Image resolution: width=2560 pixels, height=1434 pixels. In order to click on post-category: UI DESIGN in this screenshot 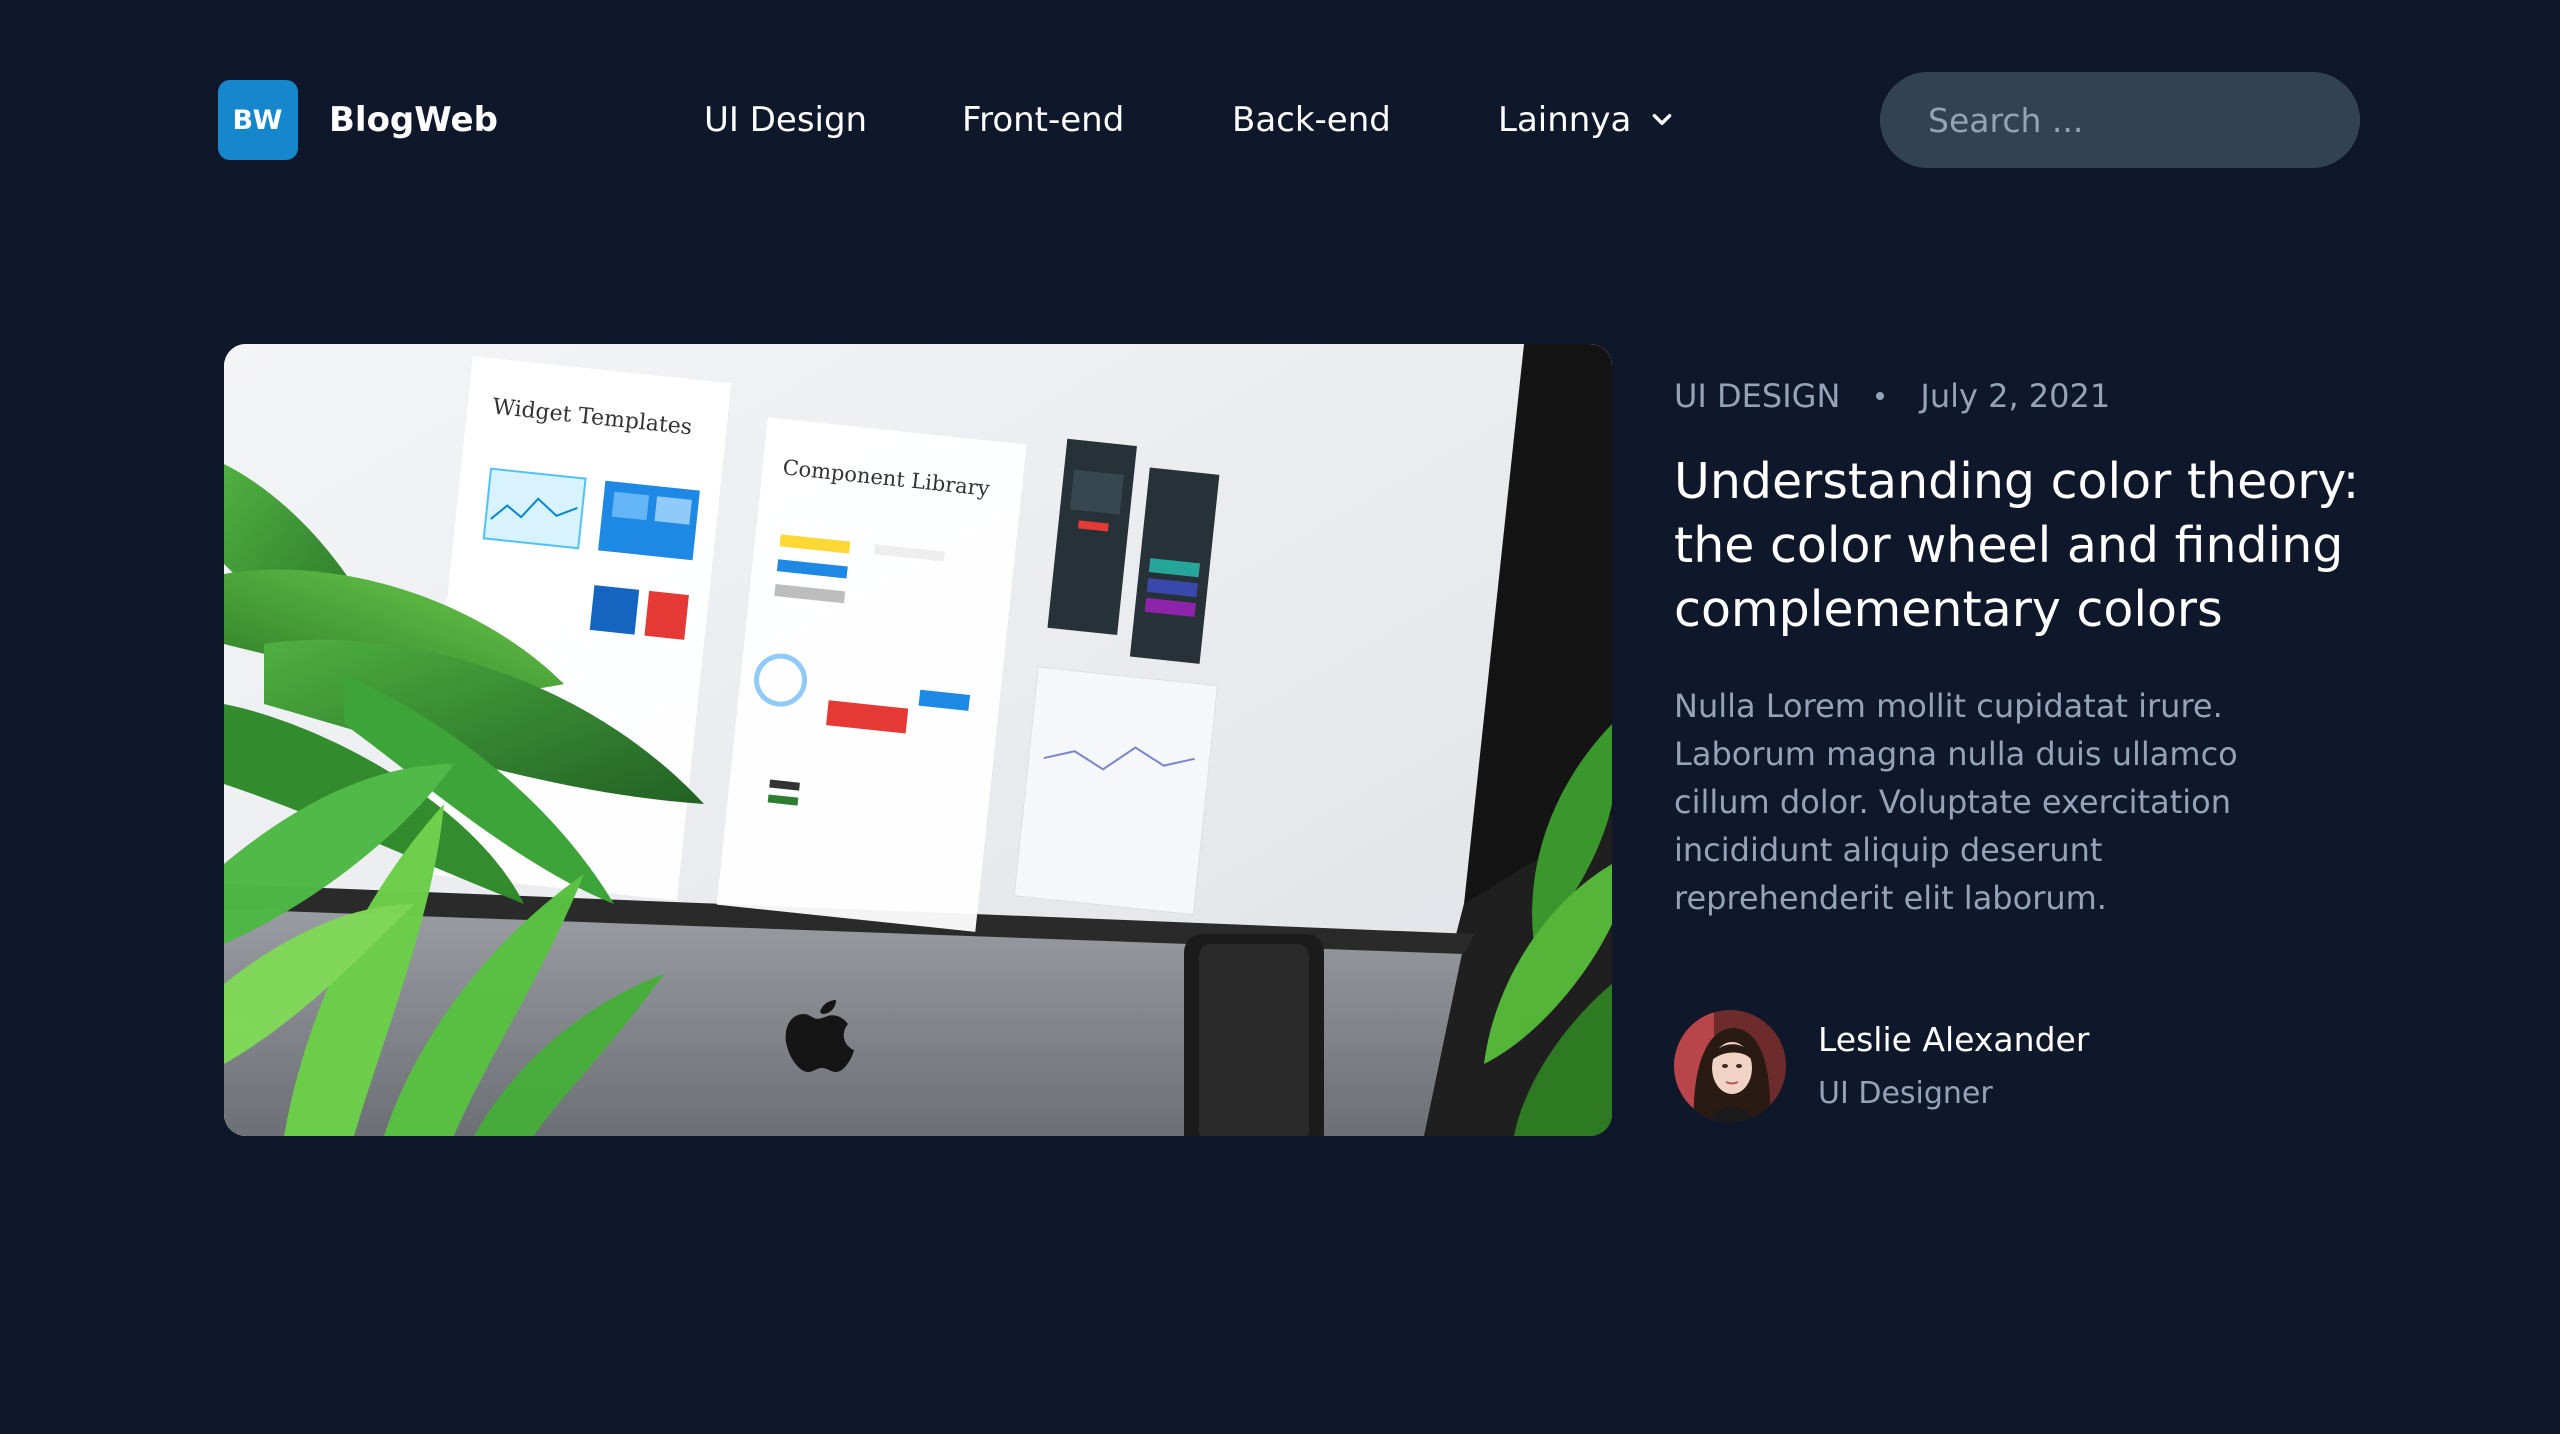, I will do `click(1757, 396)`.